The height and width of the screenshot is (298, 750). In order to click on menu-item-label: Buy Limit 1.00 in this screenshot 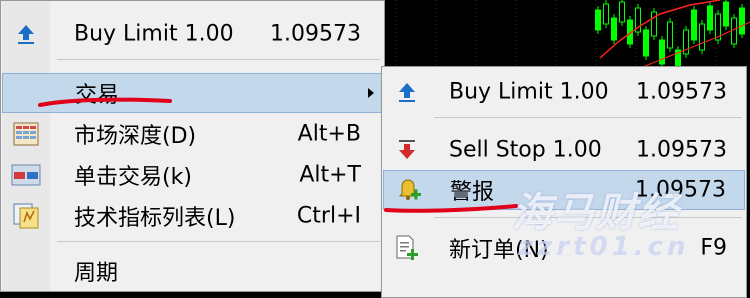, I will do `click(154, 34)`.